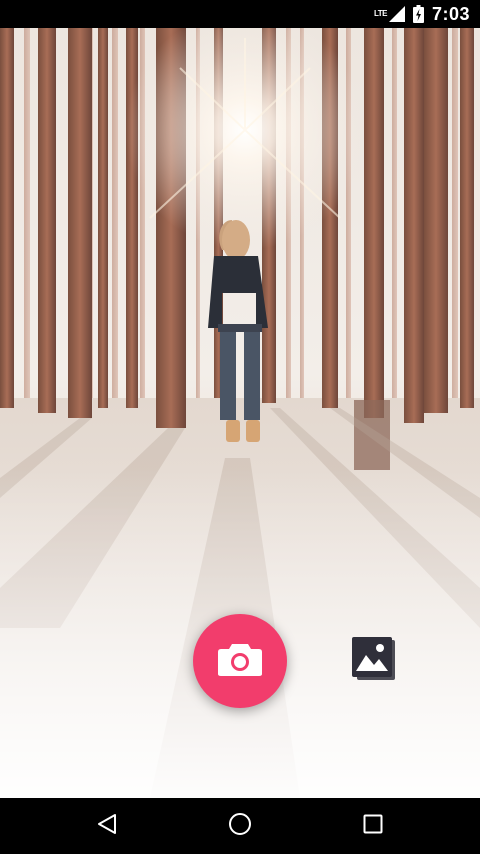 This screenshot has width=480, height=854. I want to click on battery-icon, so click(418, 14).